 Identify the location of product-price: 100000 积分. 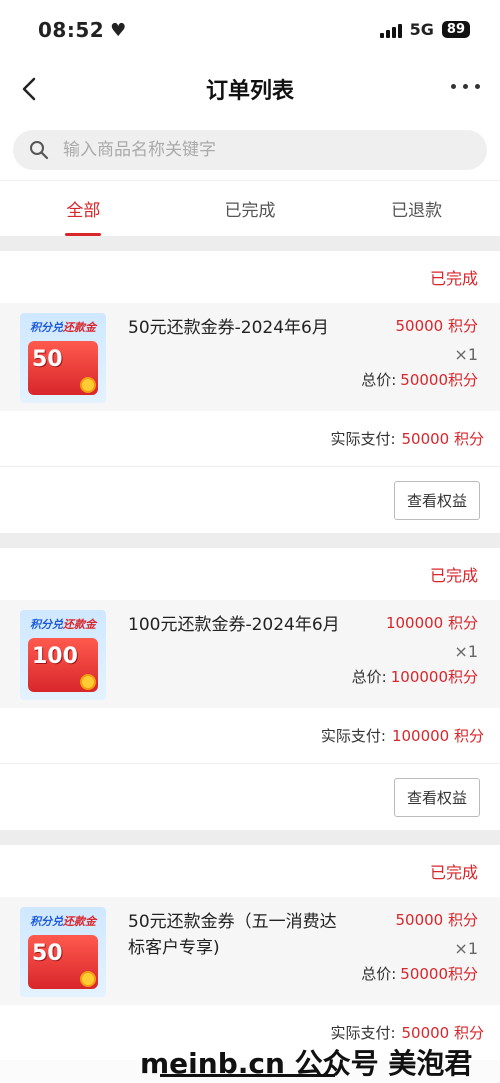
(431, 623).